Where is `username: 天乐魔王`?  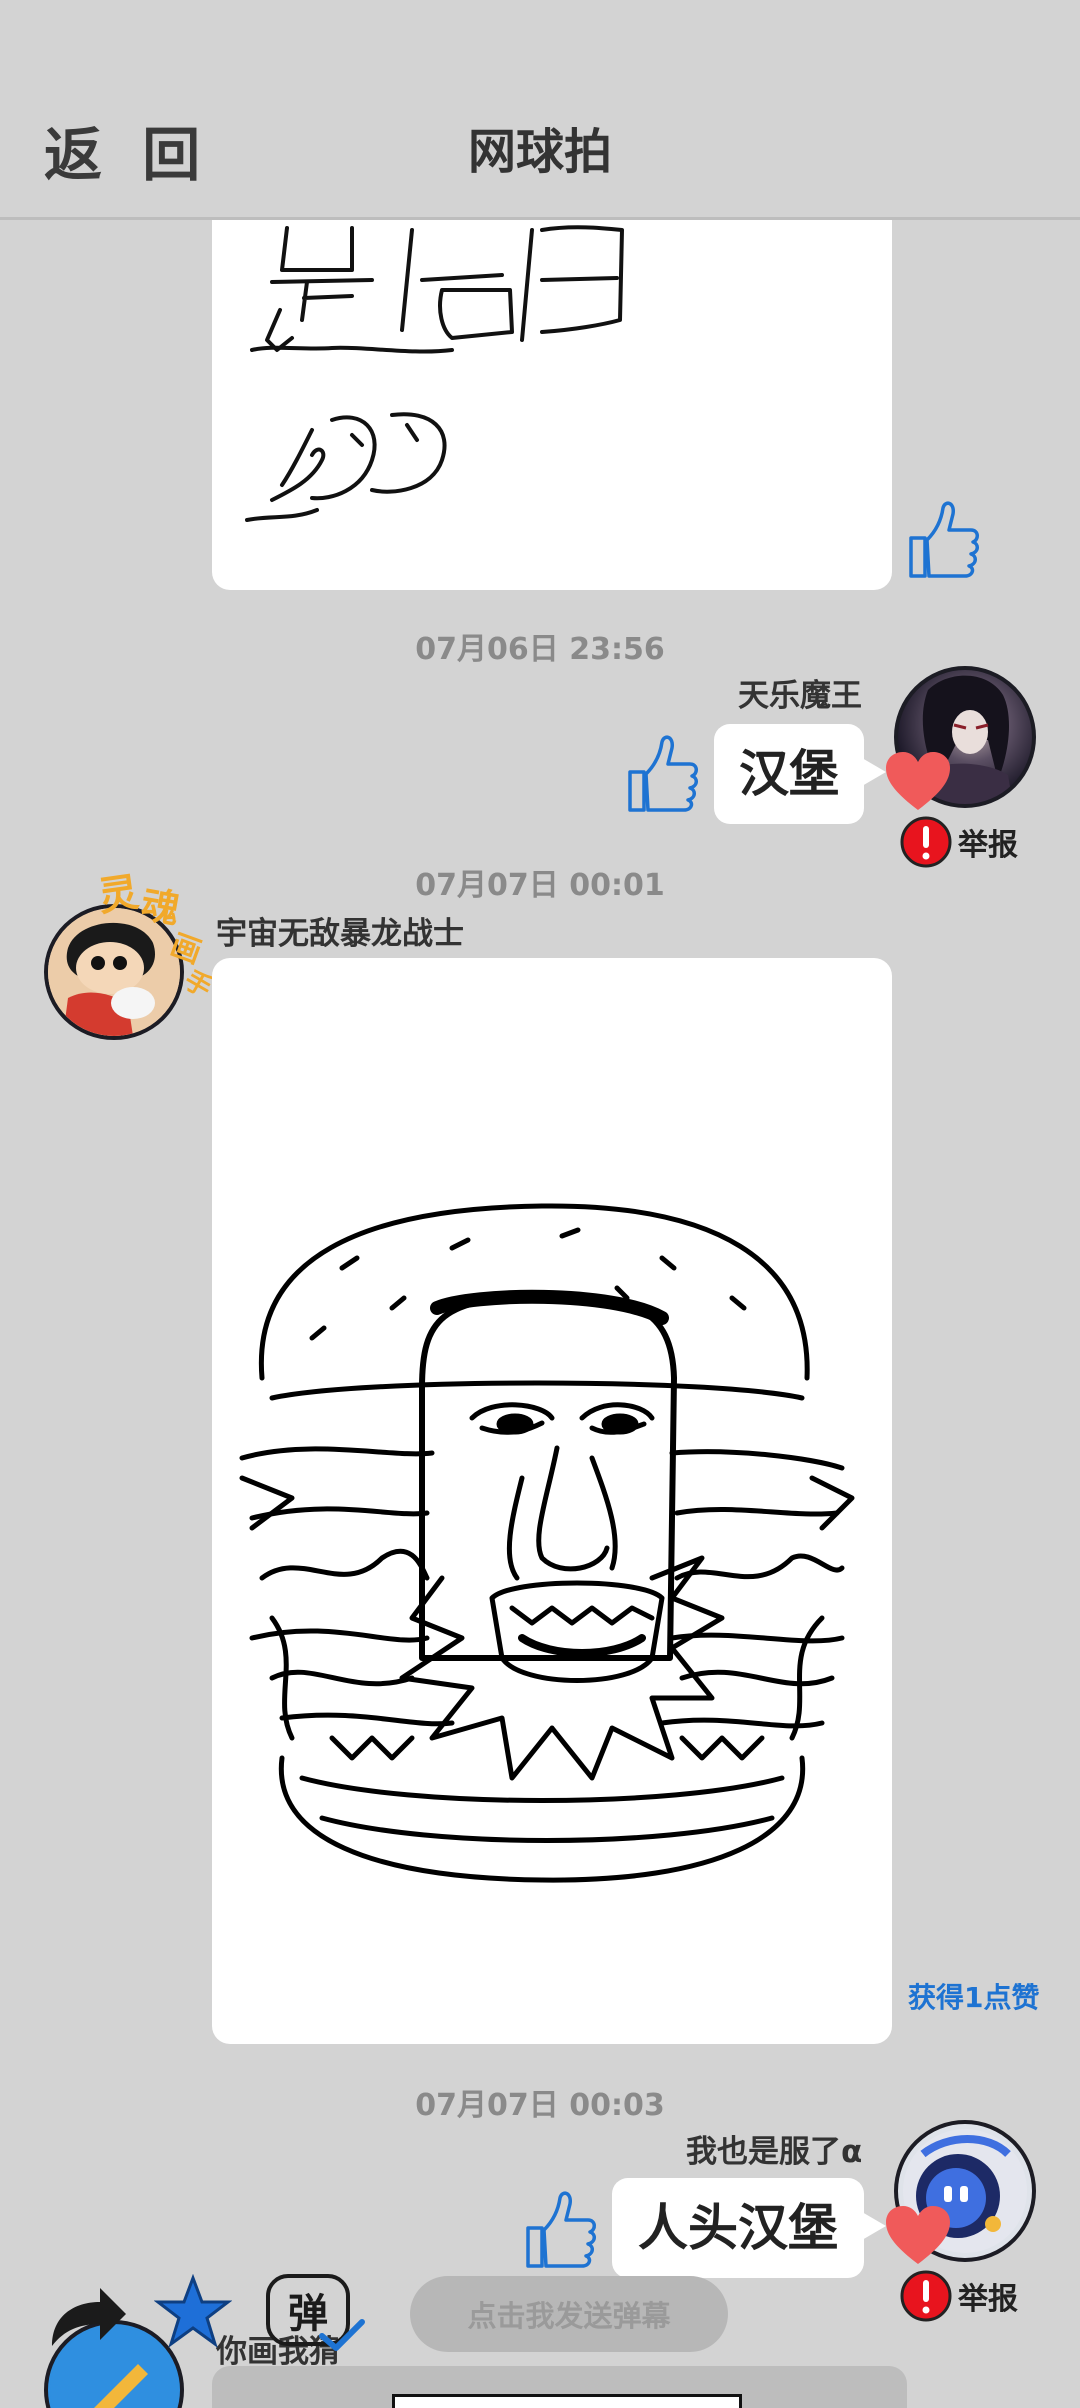
username: 天乐魔王 is located at coordinates (800, 696).